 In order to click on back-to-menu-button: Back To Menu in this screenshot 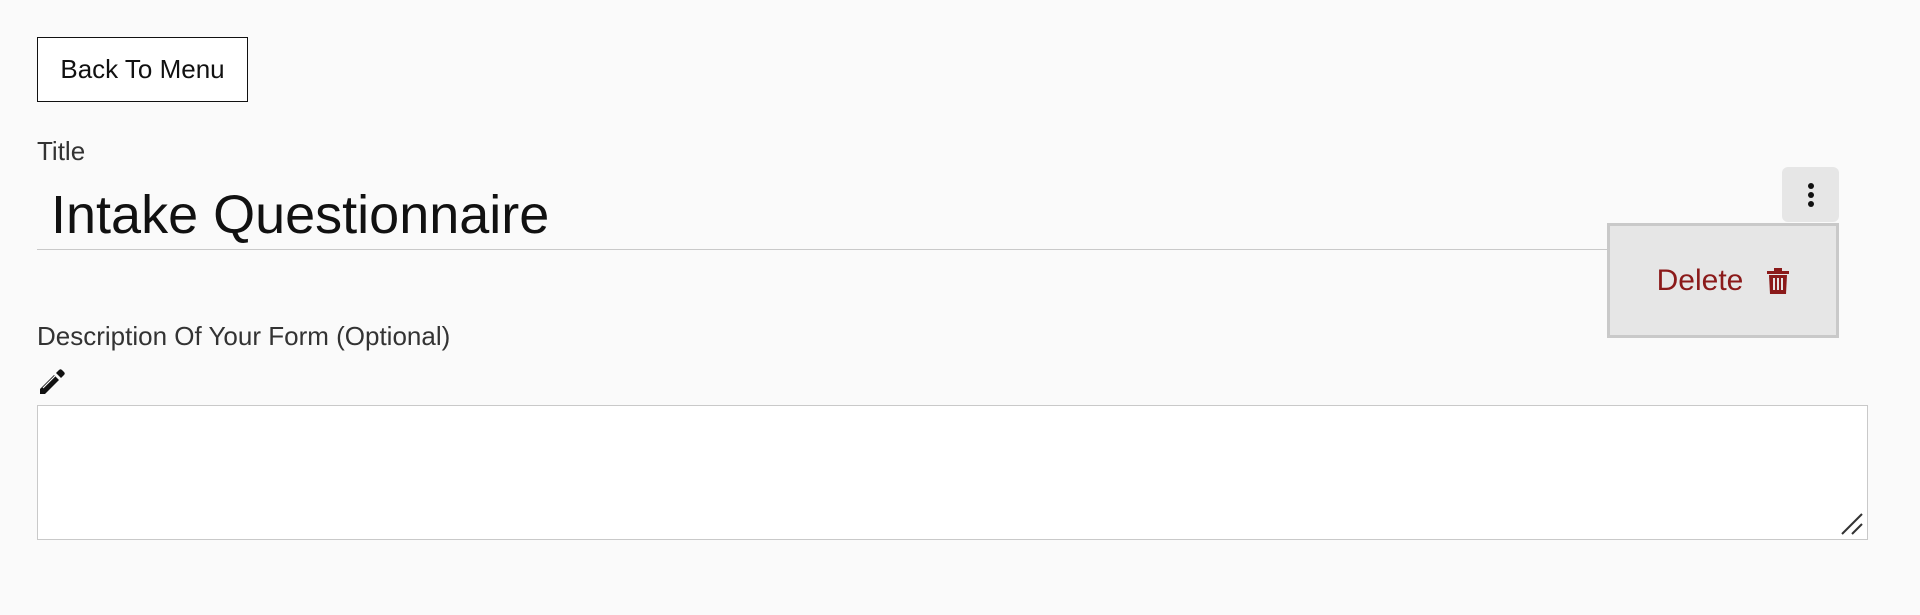, I will do `click(142, 69)`.